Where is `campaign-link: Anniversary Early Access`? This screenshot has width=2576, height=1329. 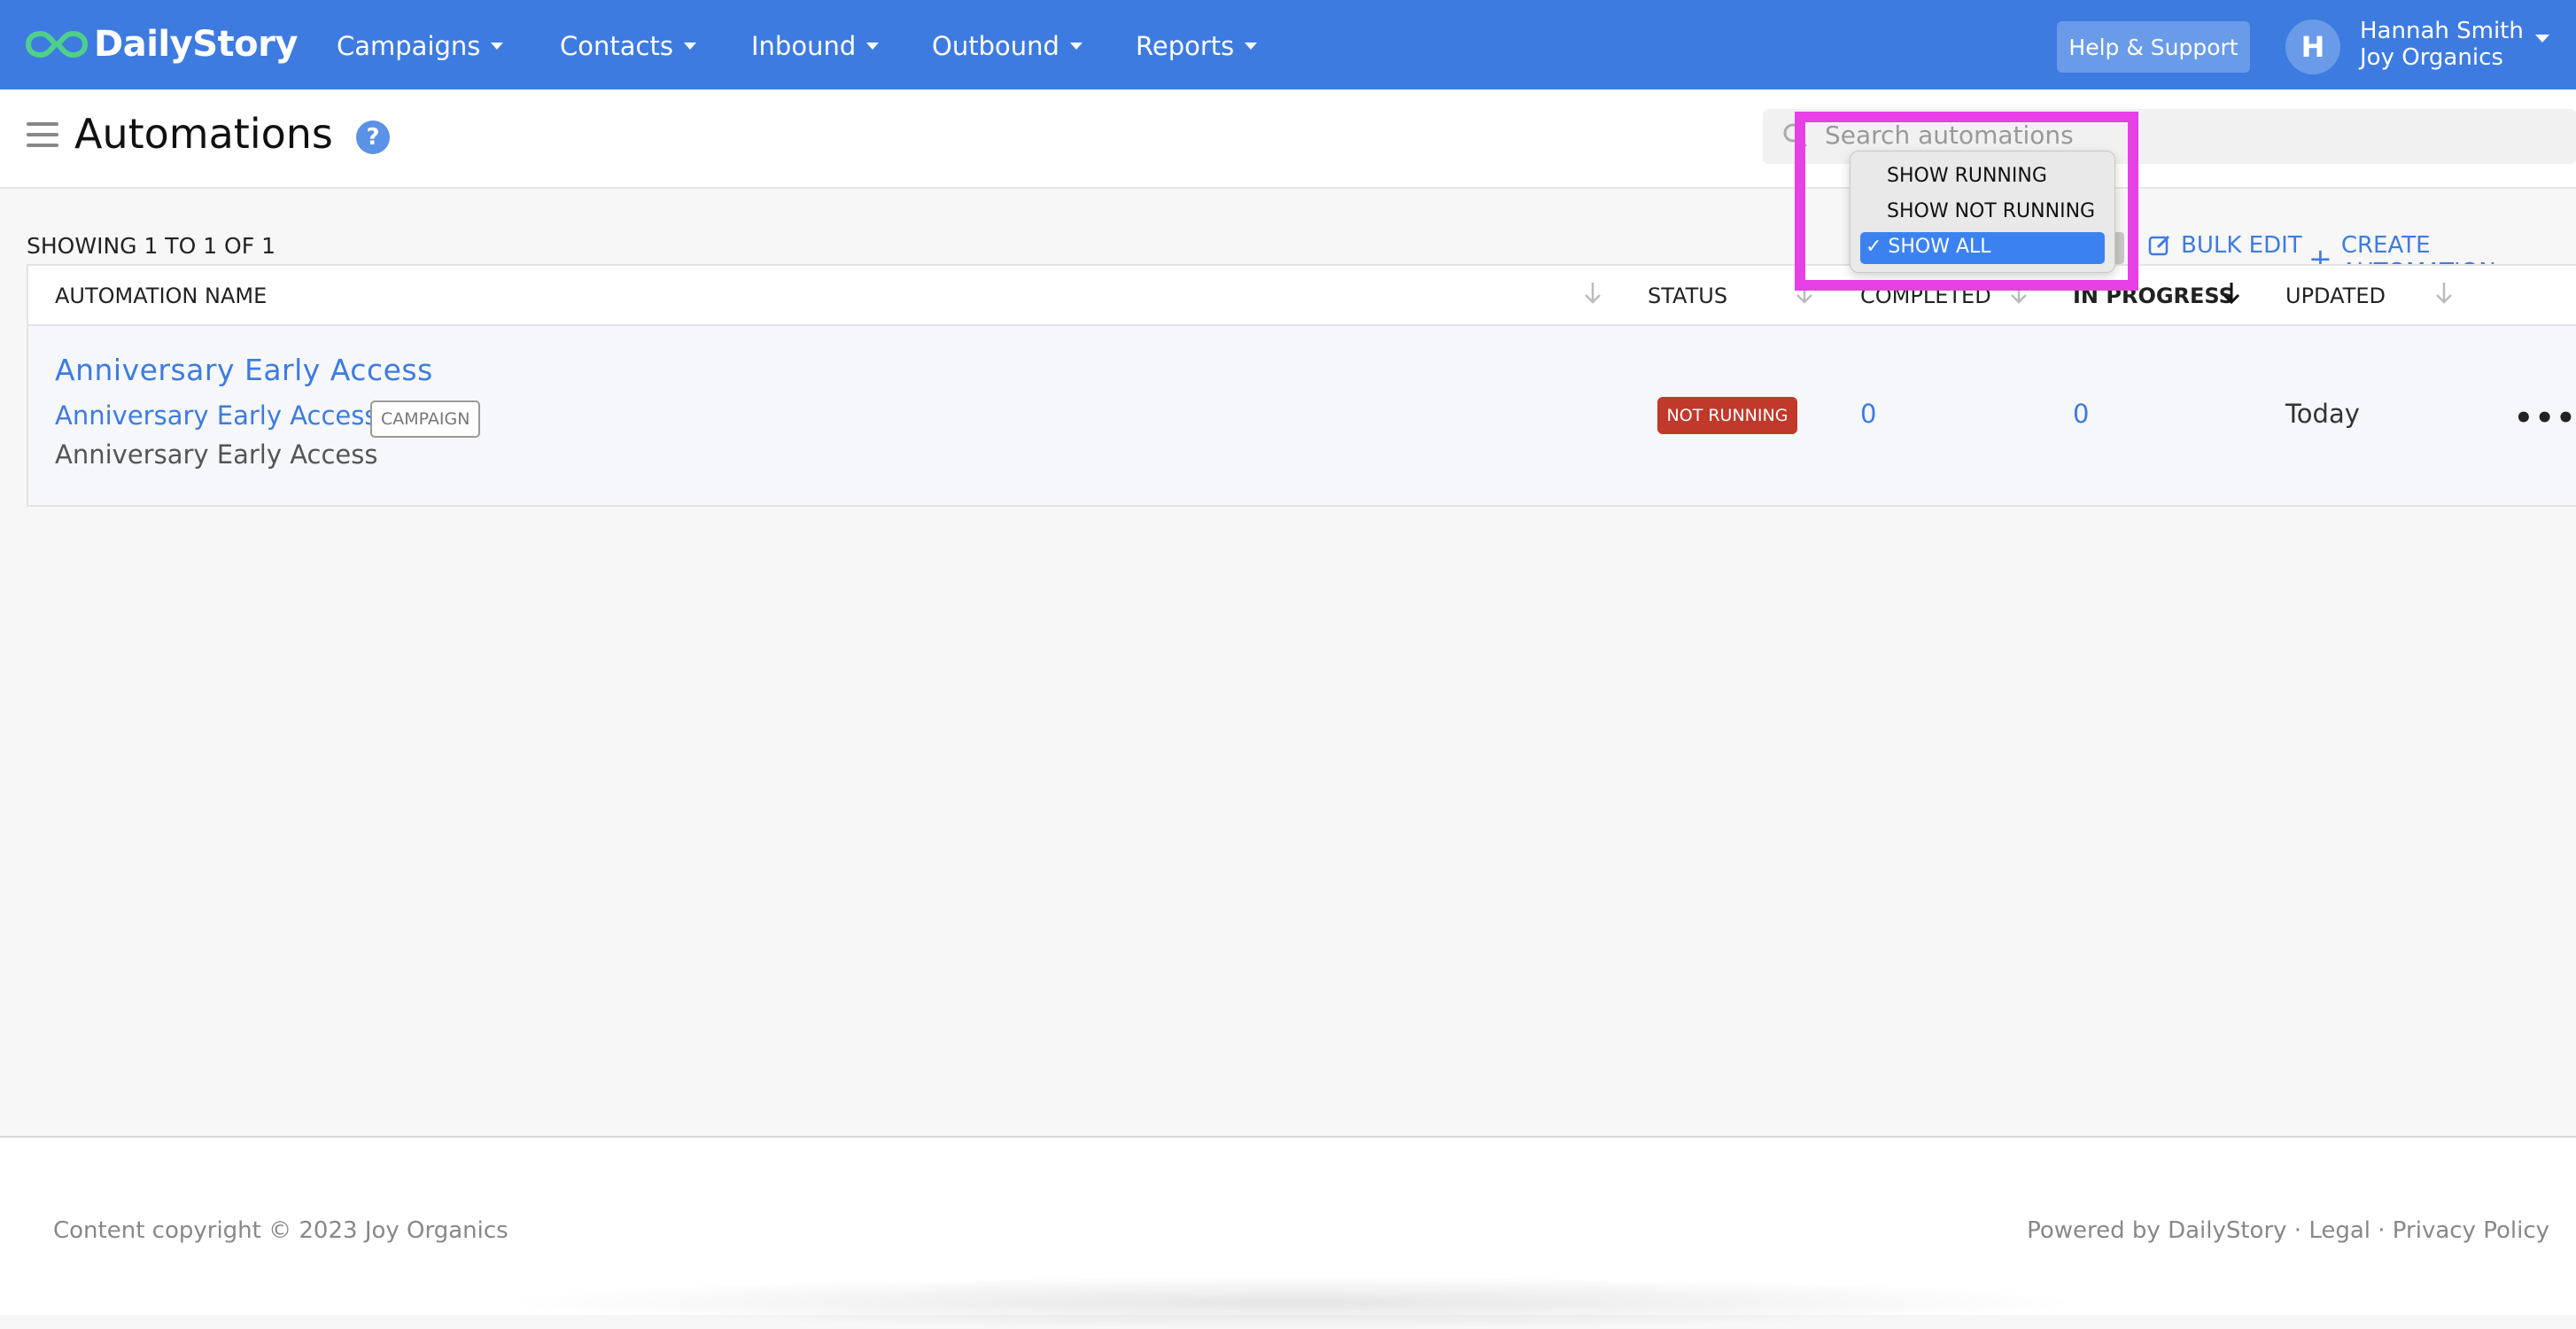
campaign-link: Anniversary Early Access is located at coordinates (216, 415).